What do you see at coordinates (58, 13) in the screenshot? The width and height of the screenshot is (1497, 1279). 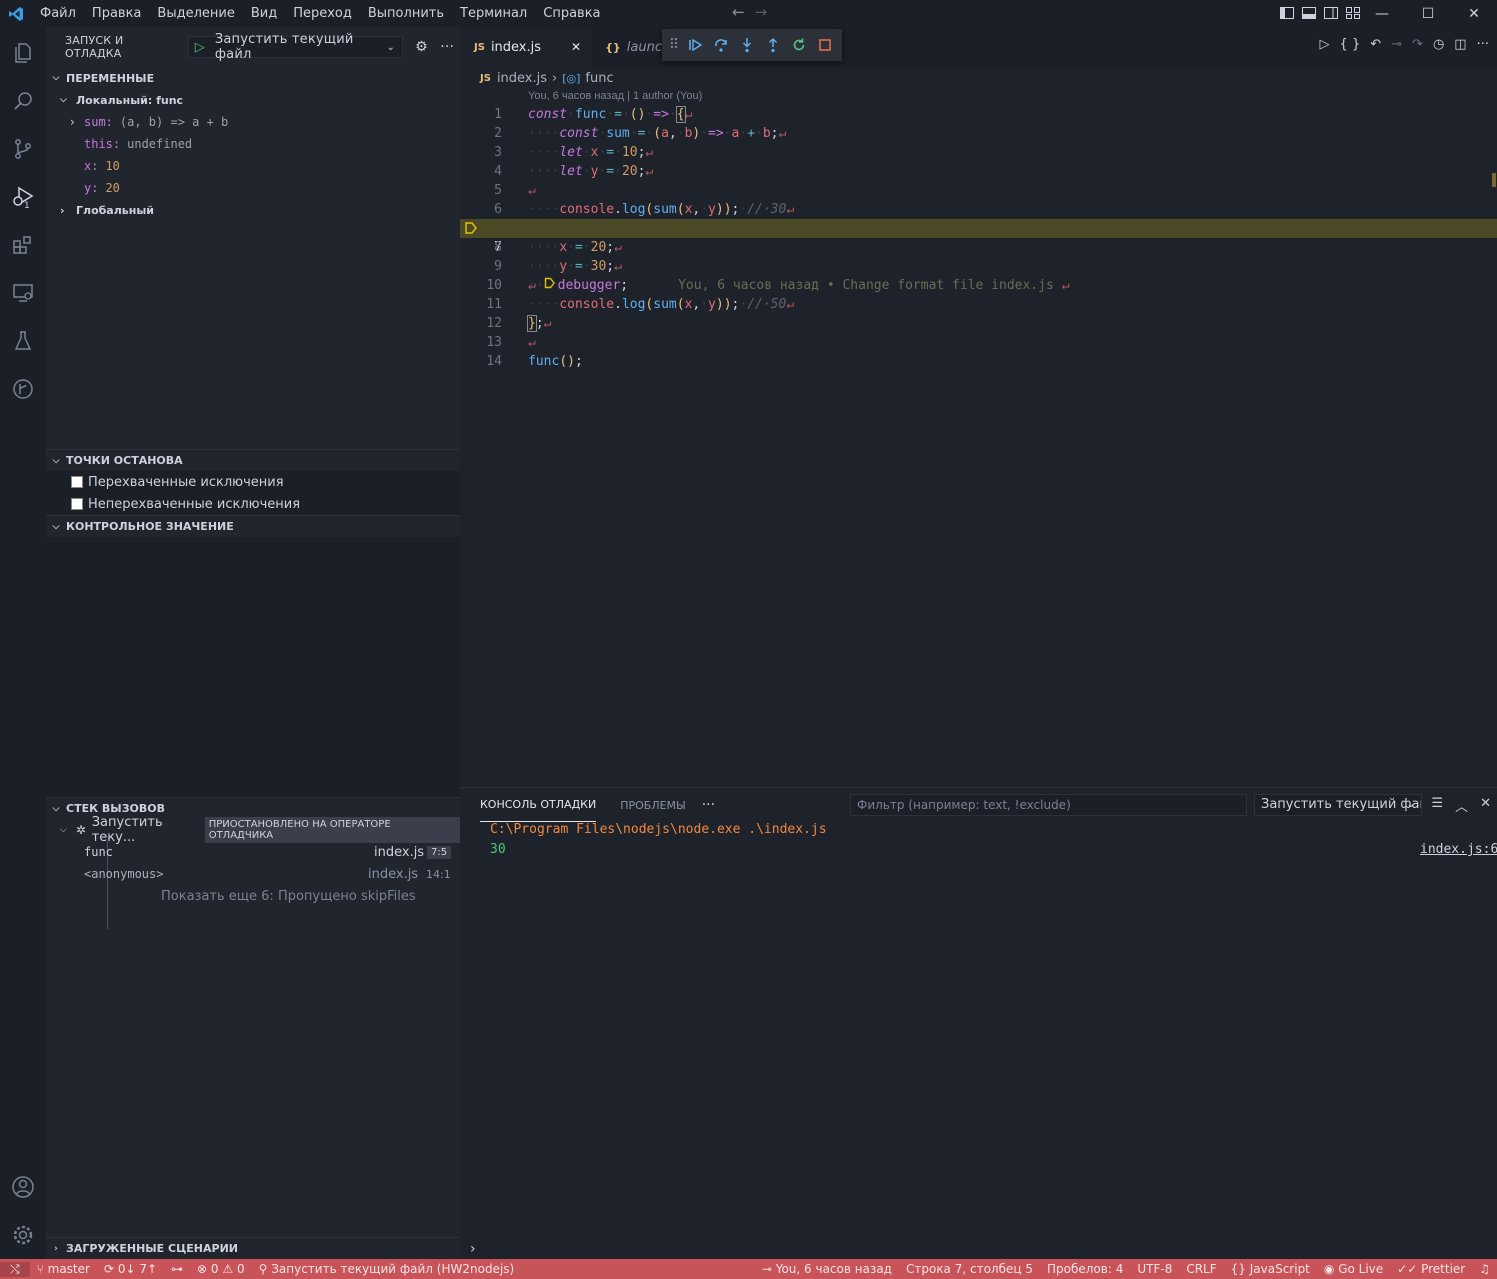 I see `menu-file: Файл` at bounding box center [58, 13].